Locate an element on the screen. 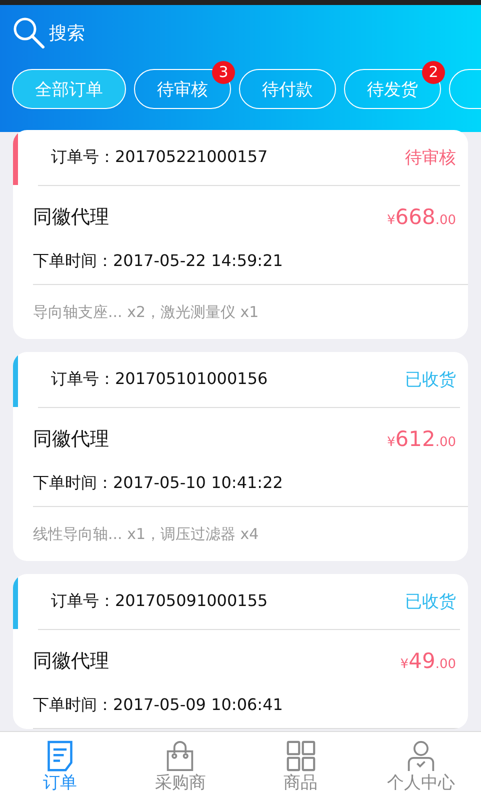  order-price: ¥612.00 is located at coordinates (421, 439).